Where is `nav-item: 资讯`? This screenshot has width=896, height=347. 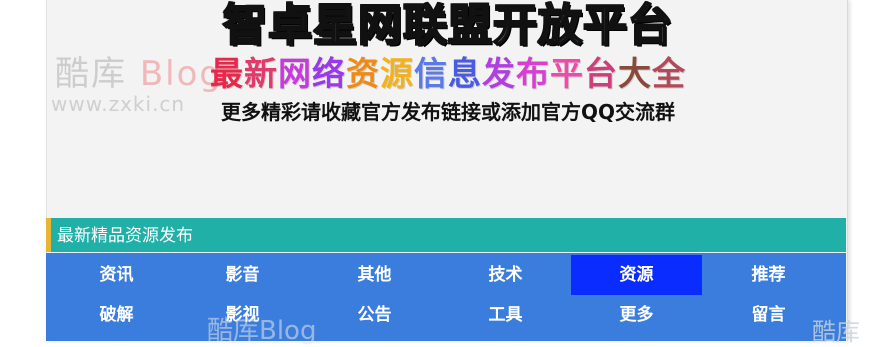 nav-item: 资讯 is located at coordinates (116, 275).